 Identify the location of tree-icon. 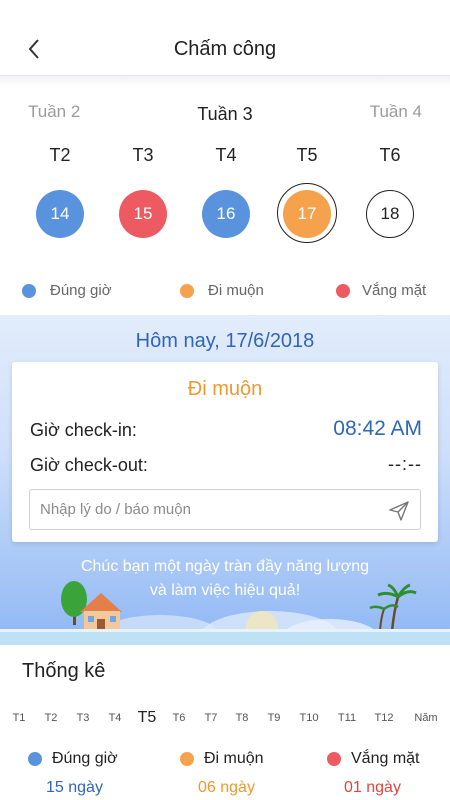
(74, 603).